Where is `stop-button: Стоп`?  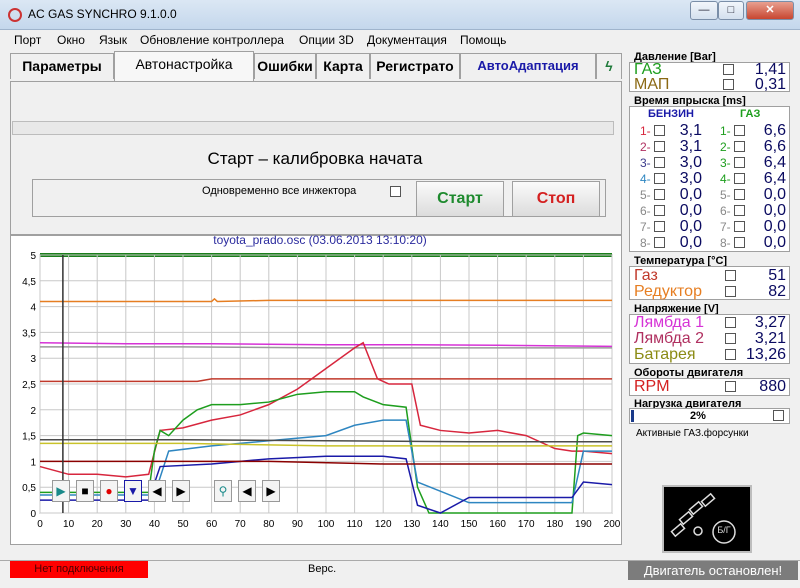 stop-button: Стоп is located at coordinates (556, 199).